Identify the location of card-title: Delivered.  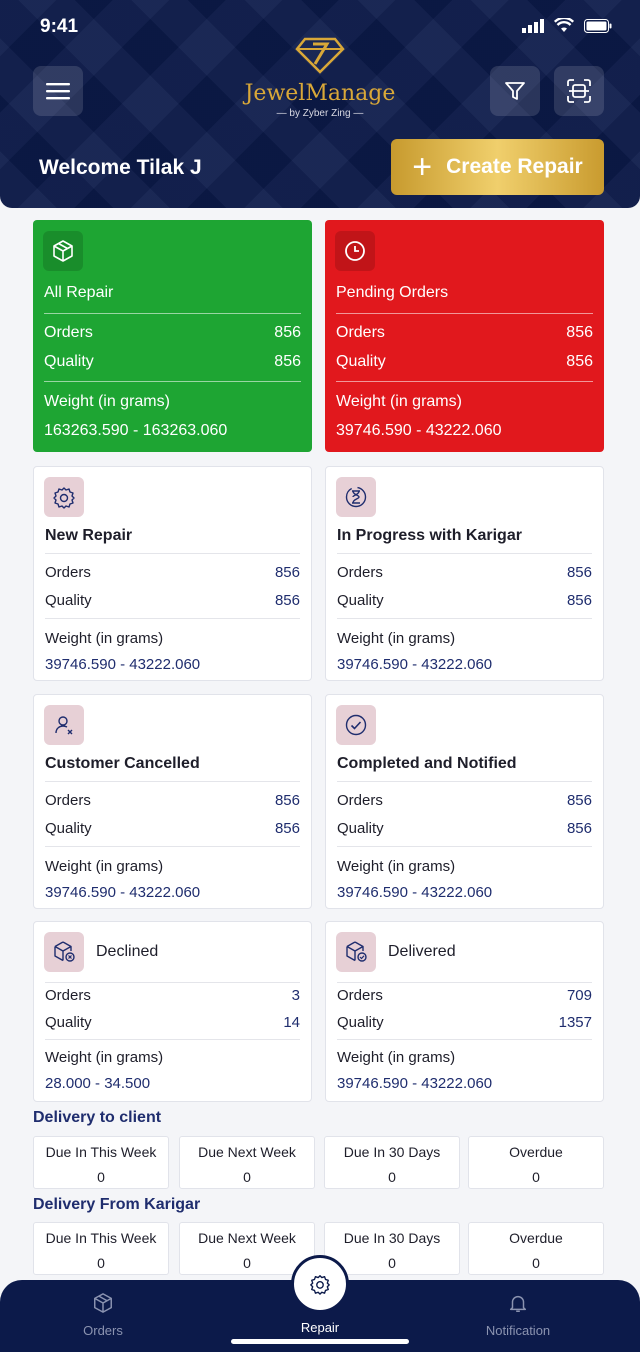
(422, 951).